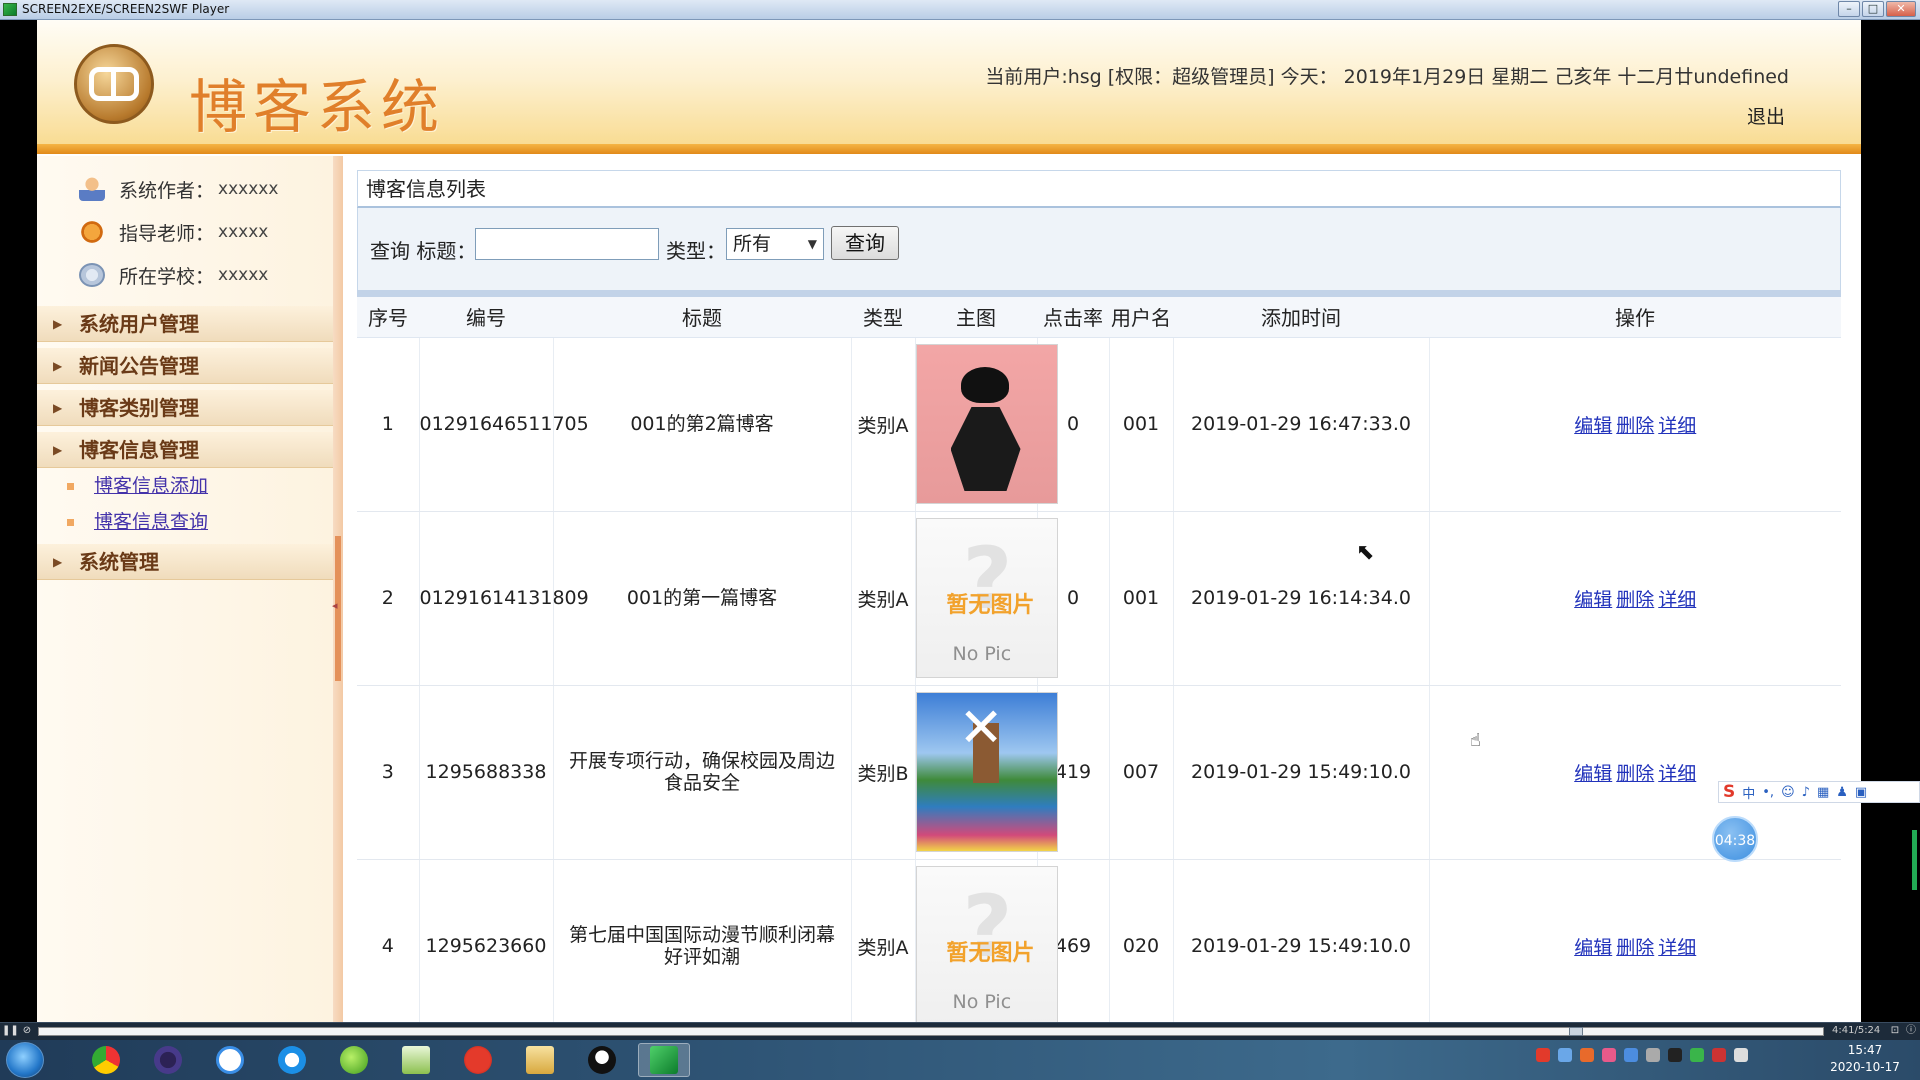 The height and width of the screenshot is (1080, 1920). I want to click on explorer-taskbar-button, so click(540, 1060).